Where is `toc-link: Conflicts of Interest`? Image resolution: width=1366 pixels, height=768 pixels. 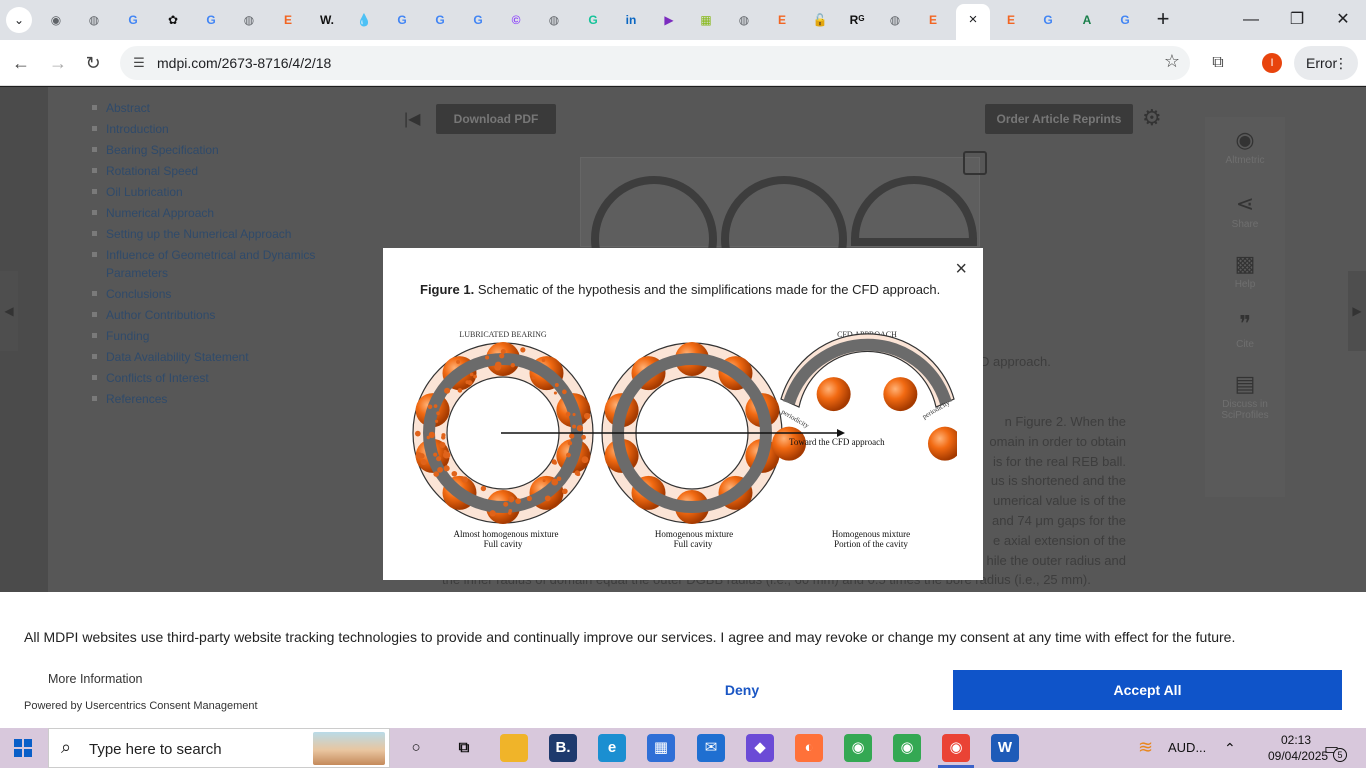 toc-link: Conflicts of Interest is located at coordinates (212, 378).